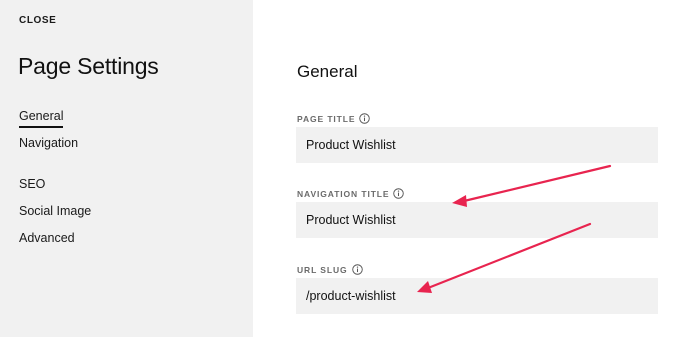 The width and height of the screenshot is (700, 337). I want to click on section-title: General, so click(327, 71).